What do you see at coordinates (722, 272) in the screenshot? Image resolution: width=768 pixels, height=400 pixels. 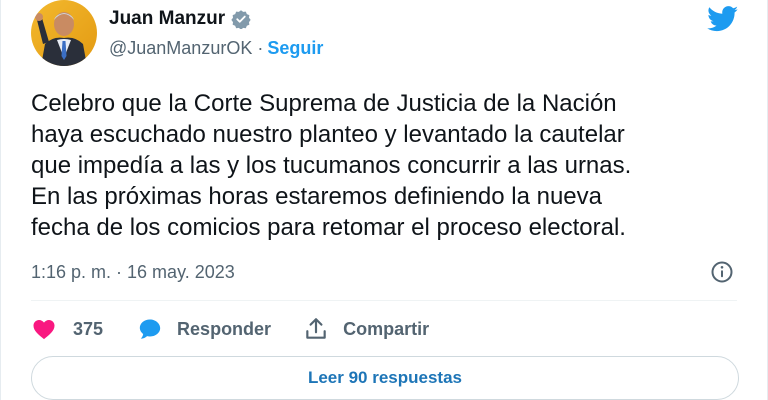 I see `info-icon` at bounding box center [722, 272].